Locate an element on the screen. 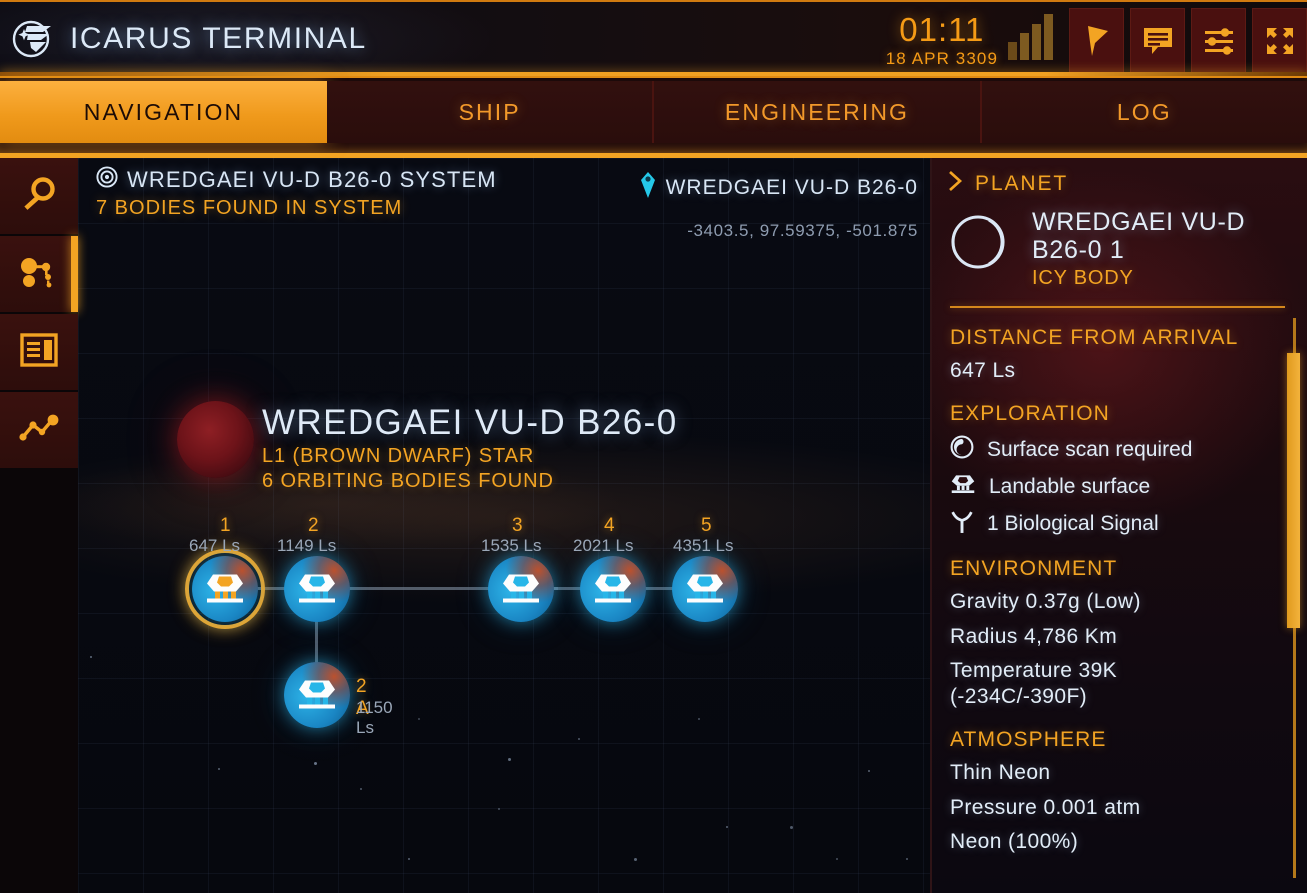 The image size is (1307, 893). body-node-4: 4 2021 Ls is located at coordinates (609, 568).